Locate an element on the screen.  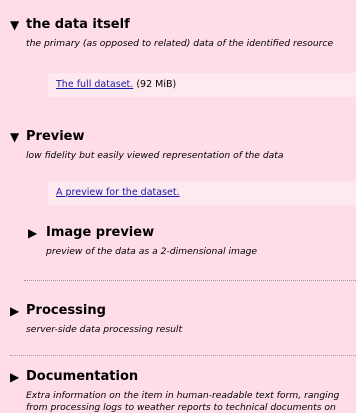
section-title: the data itself is located at coordinates (78, 24).